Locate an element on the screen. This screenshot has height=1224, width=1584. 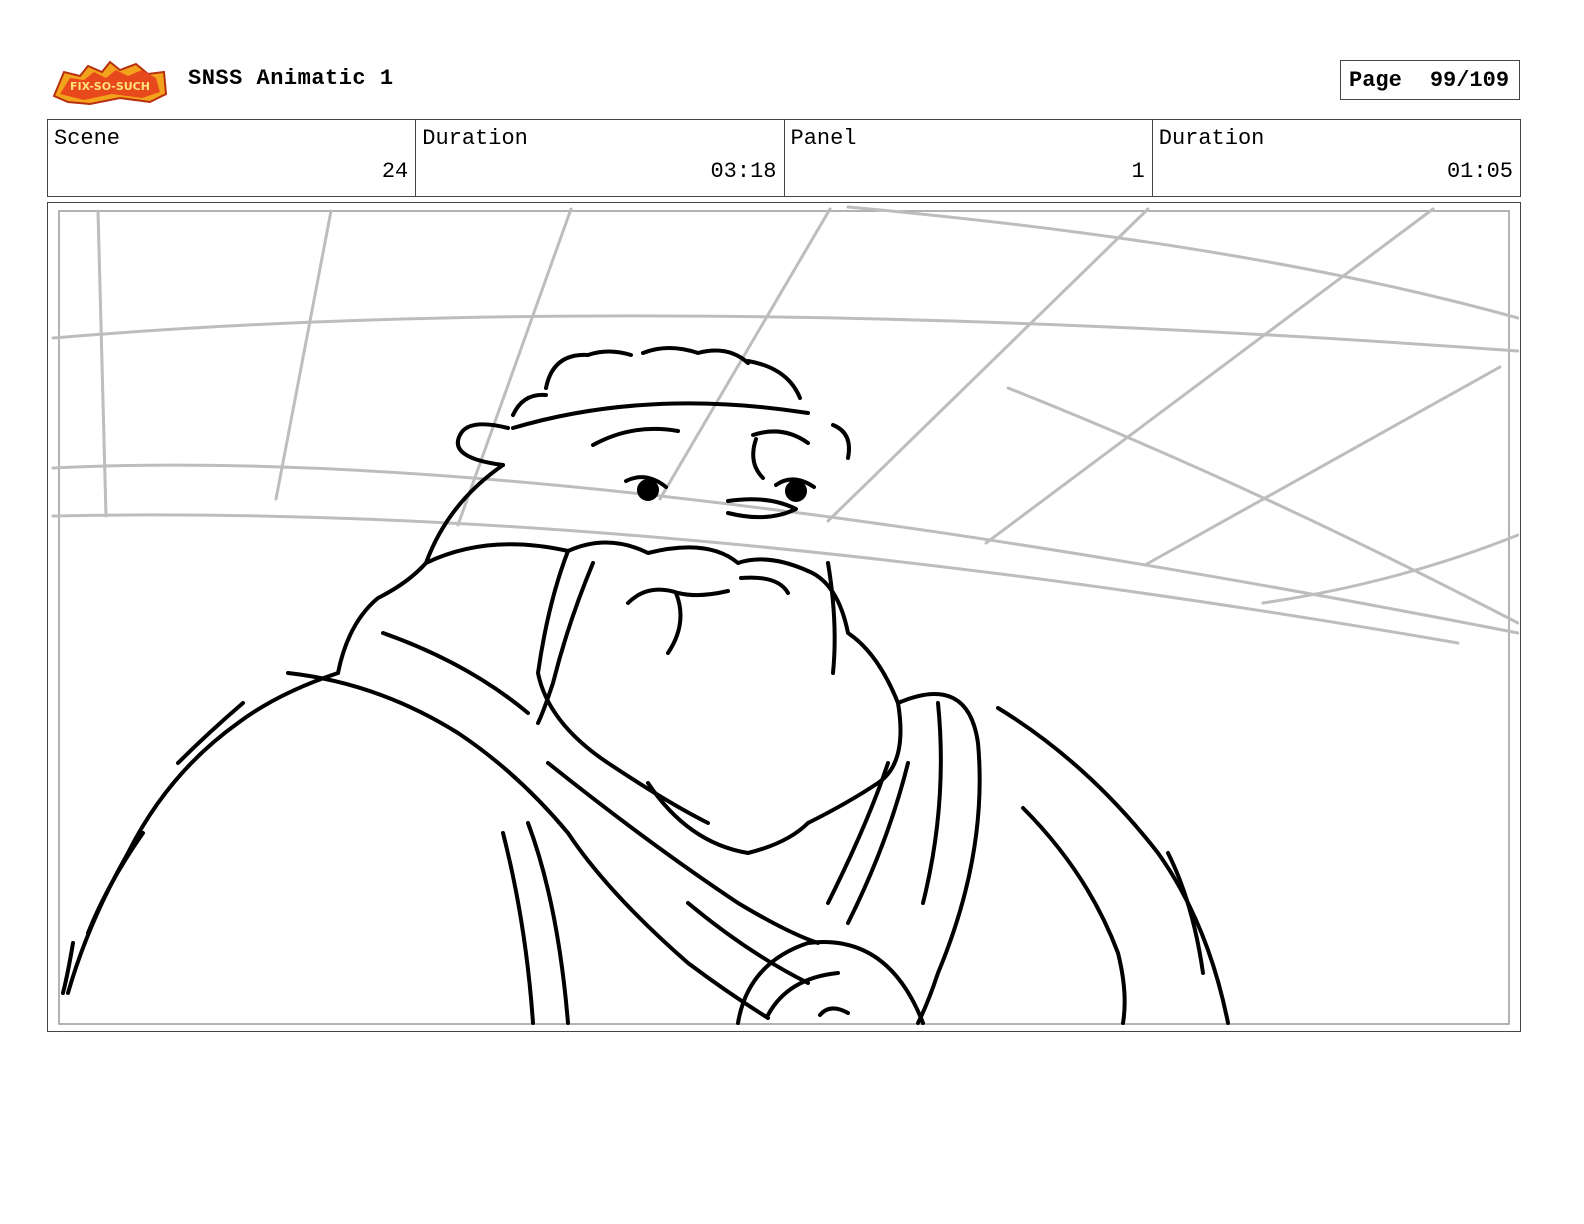
panel-cell: Panel 1 is located at coordinates (969, 158).